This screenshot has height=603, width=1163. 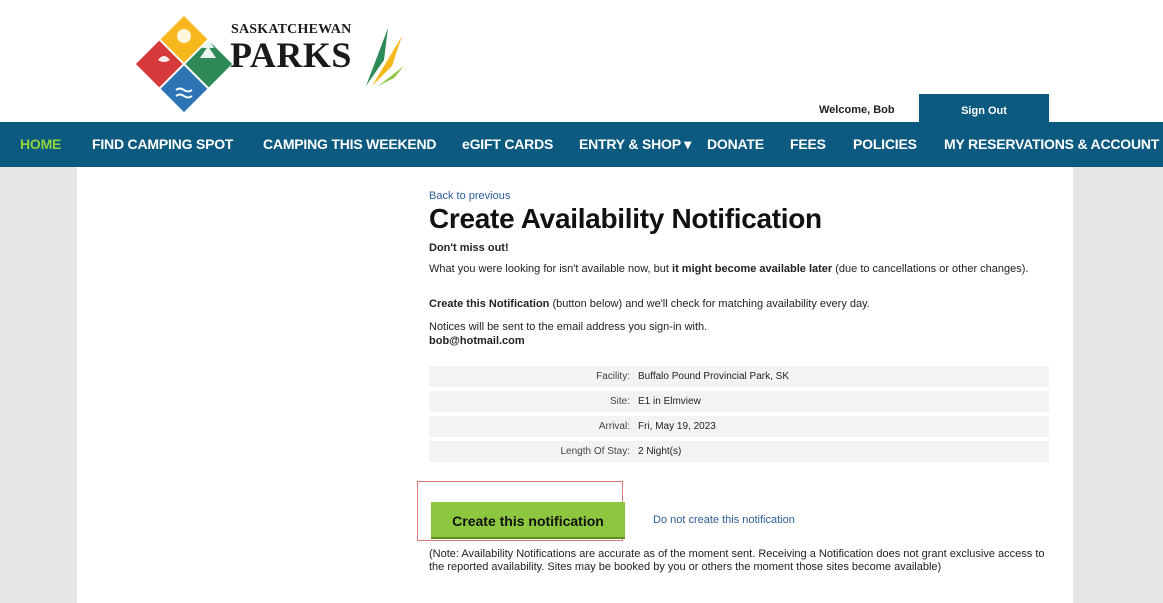 What do you see at coordinates (595, 451) in the screenshot?
I see `detail-label: Length Of Stay:` at bounding box center [595, 451].